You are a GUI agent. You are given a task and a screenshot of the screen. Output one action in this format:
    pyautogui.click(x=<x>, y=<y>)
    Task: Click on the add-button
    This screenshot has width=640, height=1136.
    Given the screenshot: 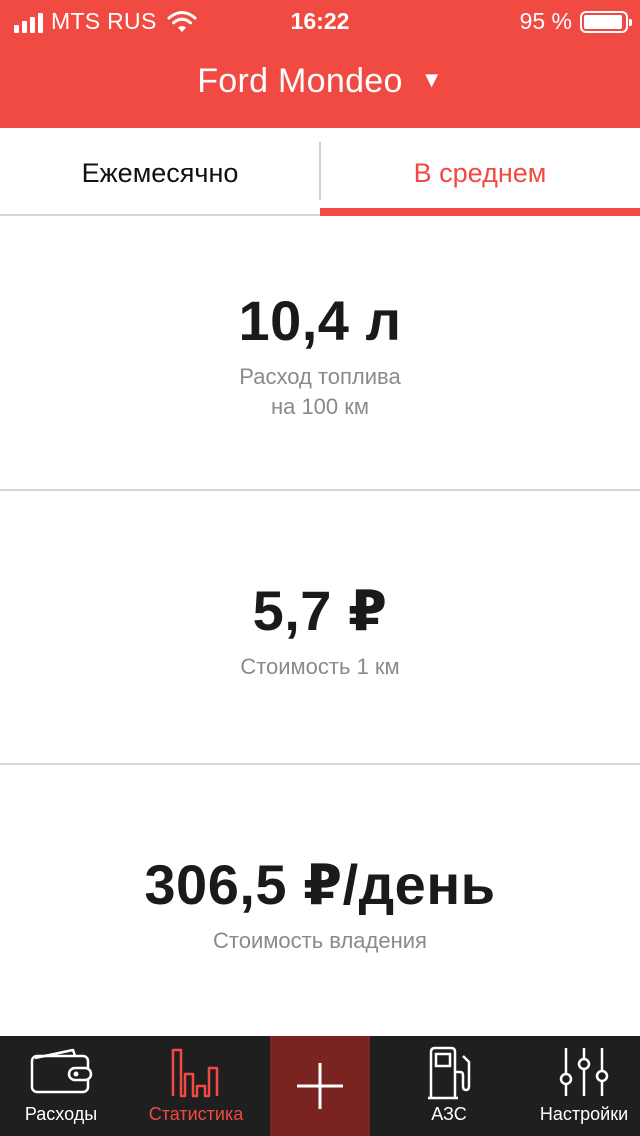 What is the action you would take?
    pyautogui.click(x=320, y=1086)
    